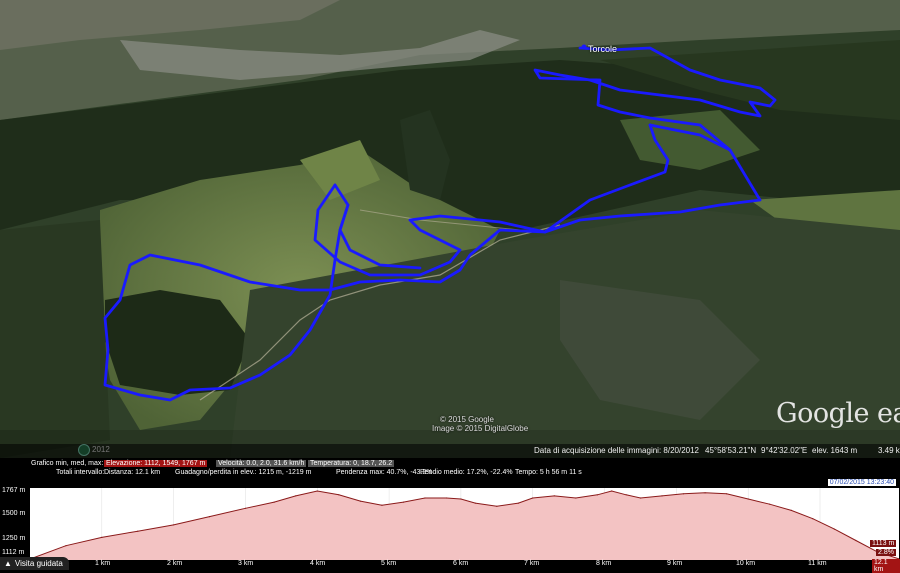 The height and width of the screenshot is (573, 900). What do you see at coordinates (461, 563) in the screenshot?
I see `x-tick: 6 km` at bounding box center [461, 563].